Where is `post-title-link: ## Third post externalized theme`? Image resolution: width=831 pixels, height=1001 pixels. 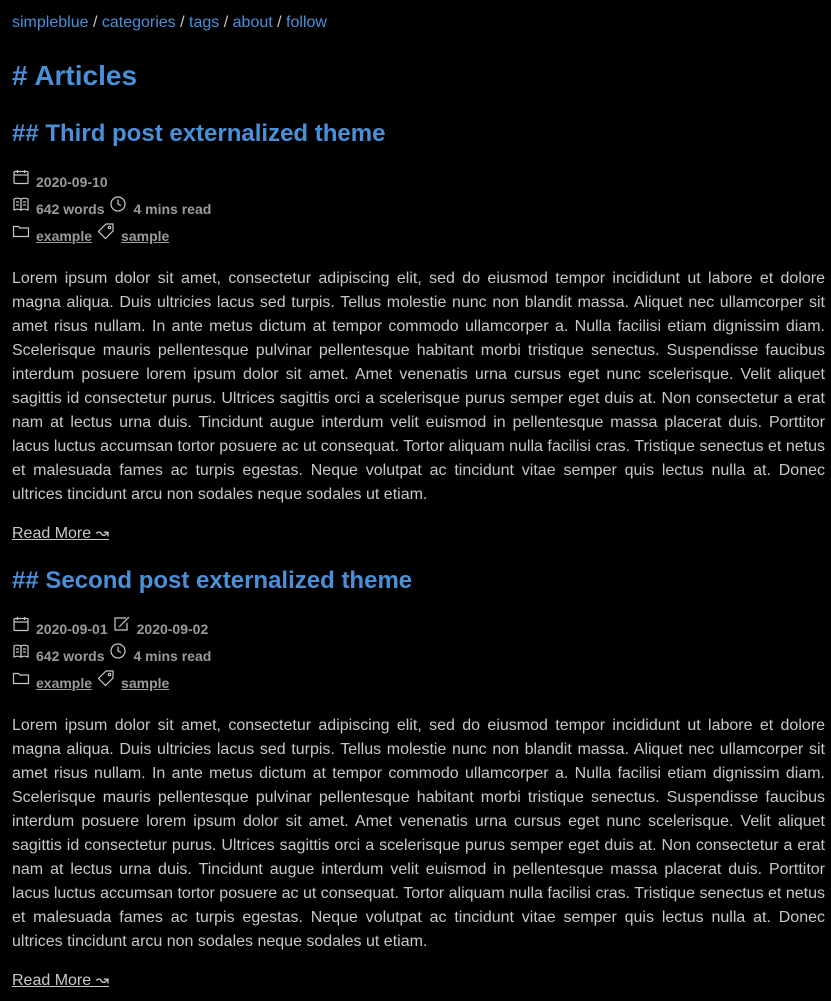
post-title-link: ## Third post externalized theme is located at coordinates (198, 133).